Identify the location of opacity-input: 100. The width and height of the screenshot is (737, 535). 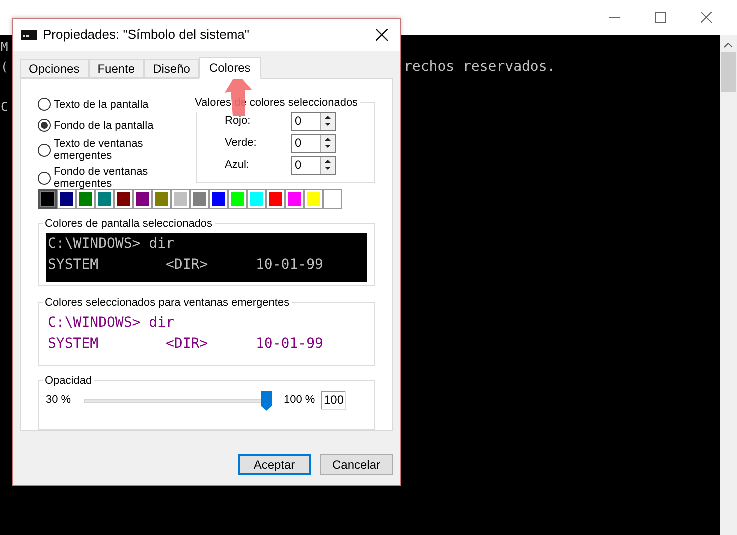
(333, 400).